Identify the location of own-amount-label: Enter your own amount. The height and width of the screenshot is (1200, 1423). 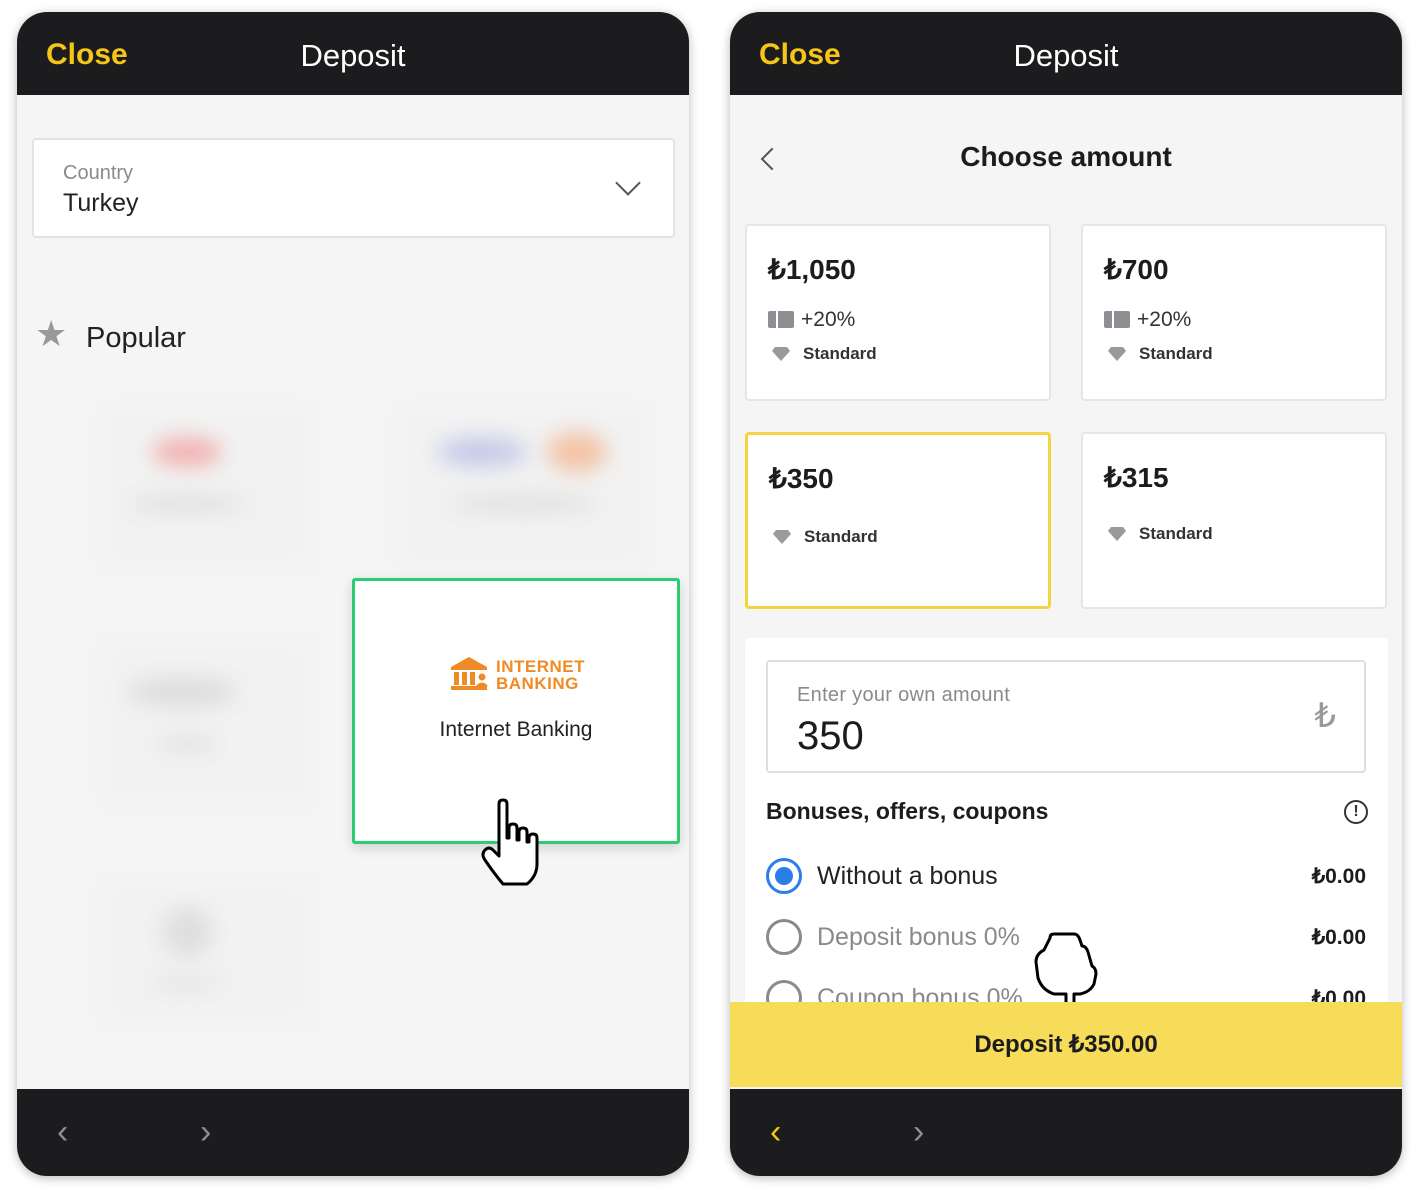
(904, 695).